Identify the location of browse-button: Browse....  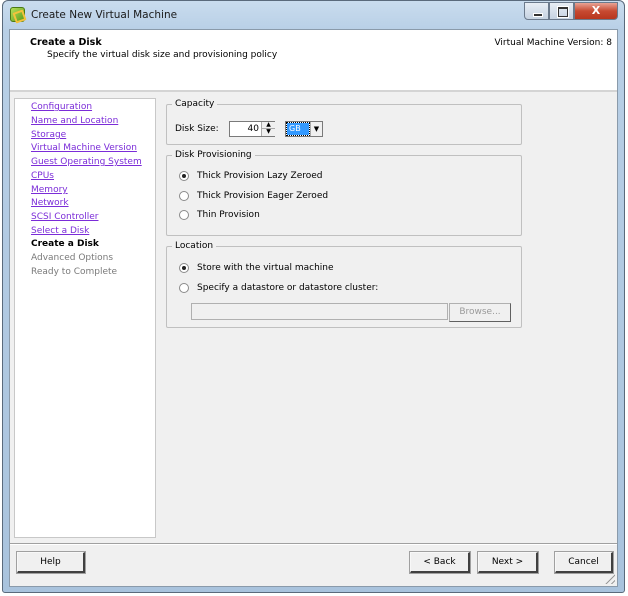
(480, 312).